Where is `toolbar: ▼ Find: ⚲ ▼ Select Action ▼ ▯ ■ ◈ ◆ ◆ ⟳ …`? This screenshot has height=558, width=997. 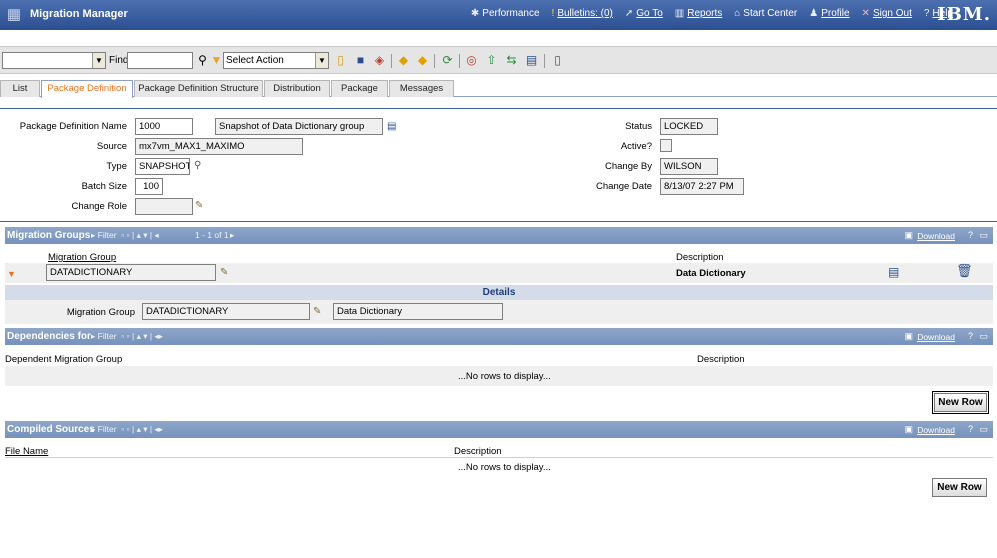 toolbar: ▼ Find: ⚲ ▼ Select Action ▼ ▯ ■ ◈ ◆ ◆ ⟳ … is located at coordinates (498, 60).